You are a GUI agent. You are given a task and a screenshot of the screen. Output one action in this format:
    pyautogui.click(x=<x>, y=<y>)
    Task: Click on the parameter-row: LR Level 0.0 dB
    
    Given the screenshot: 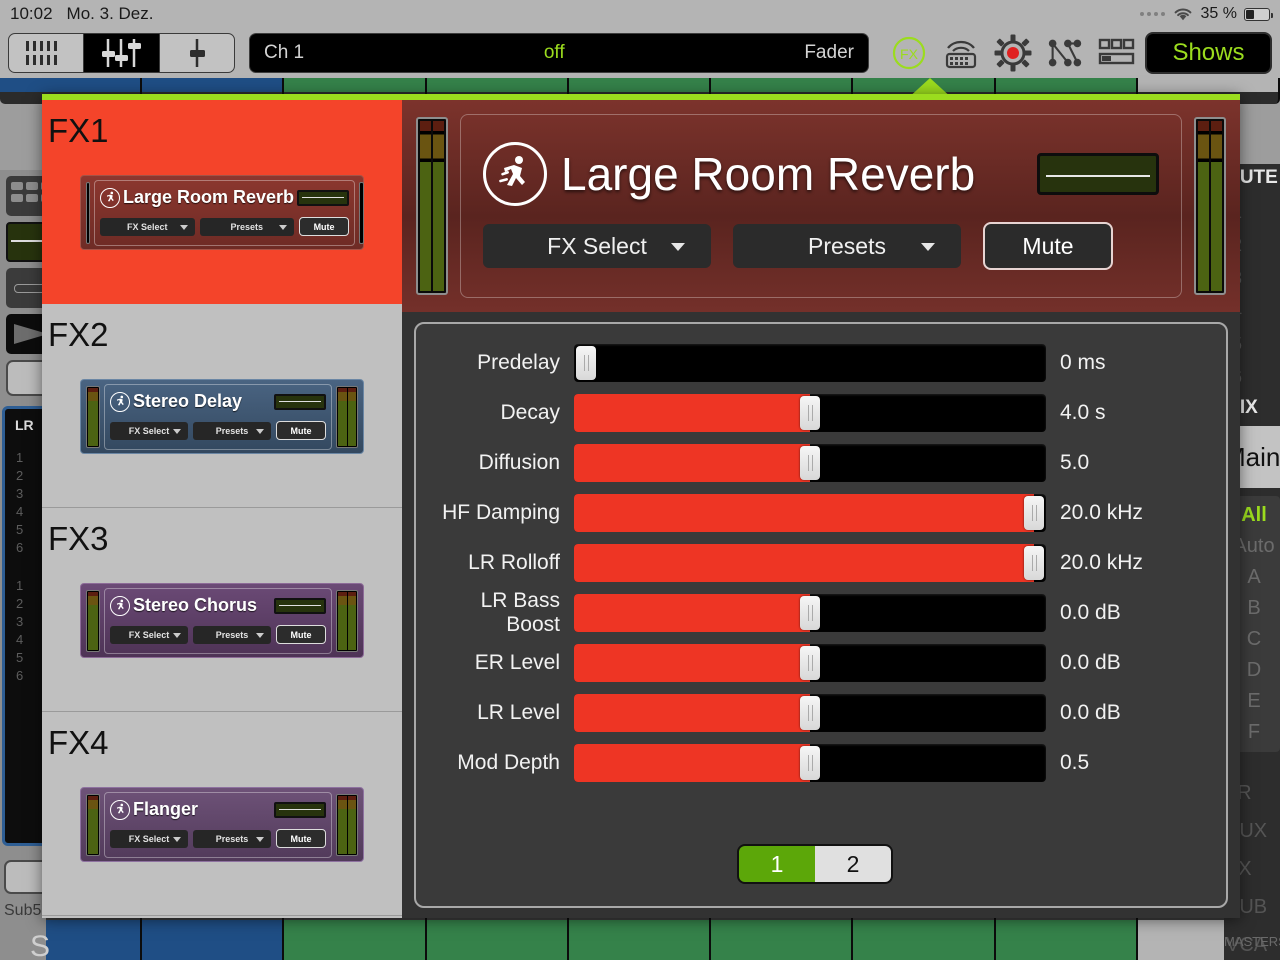 What is the action you would take?
    pyautogui.click(x=821, y=713)
    